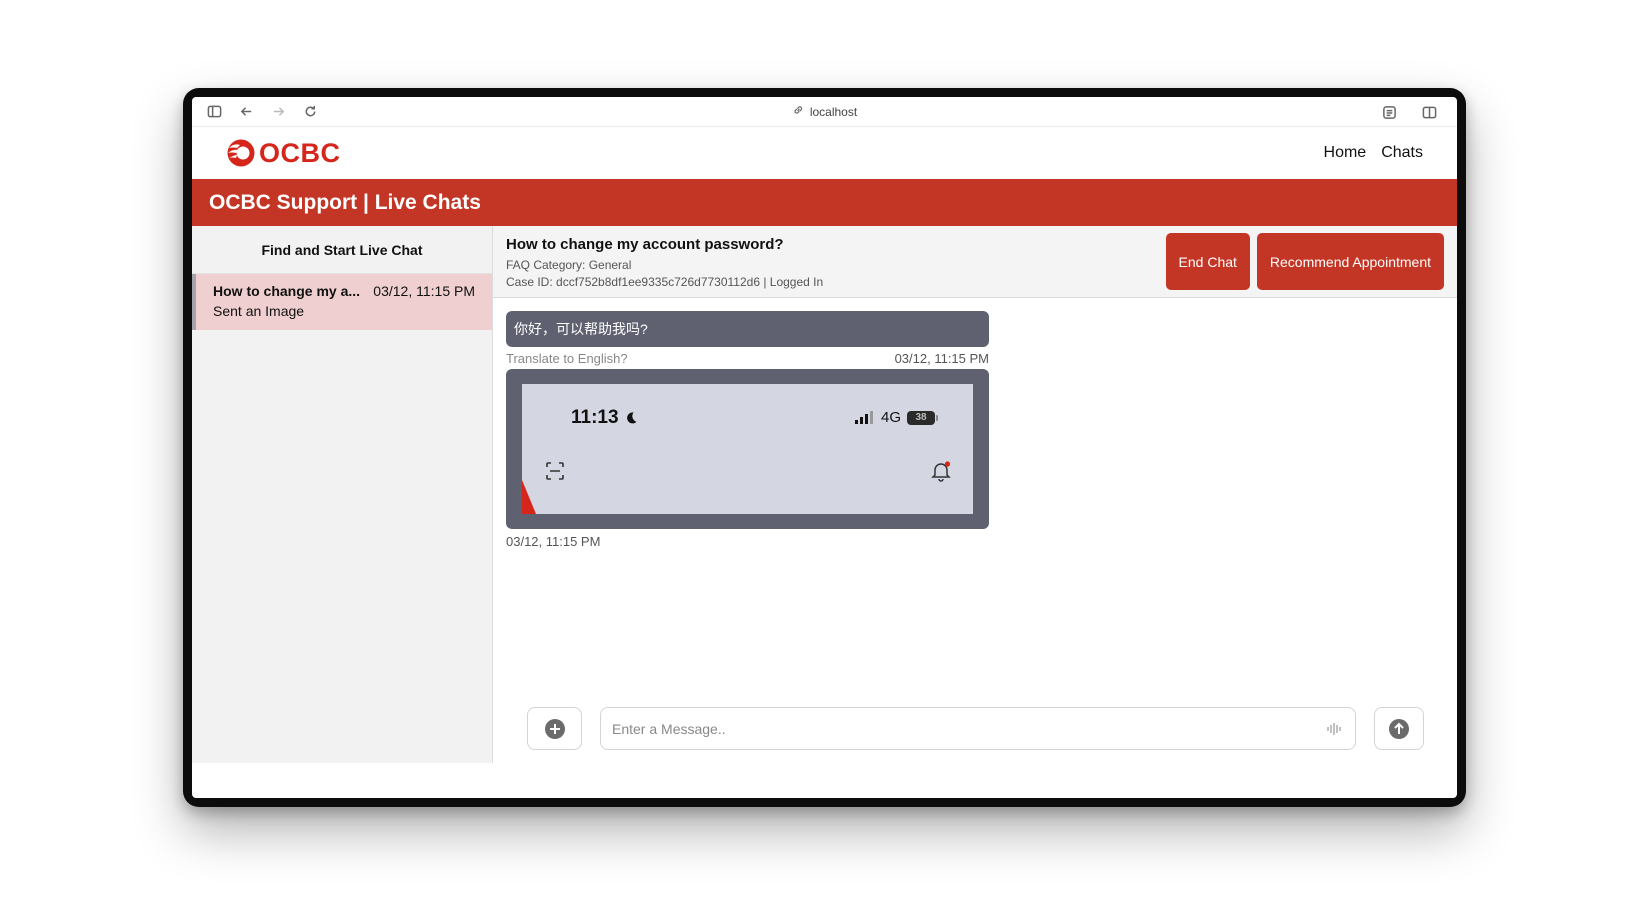  What do you see at coordinates (342, 250) in the screenshot?
I see `sidebar-title: Find and Start Live Chat` at bounding box center [342, 250].